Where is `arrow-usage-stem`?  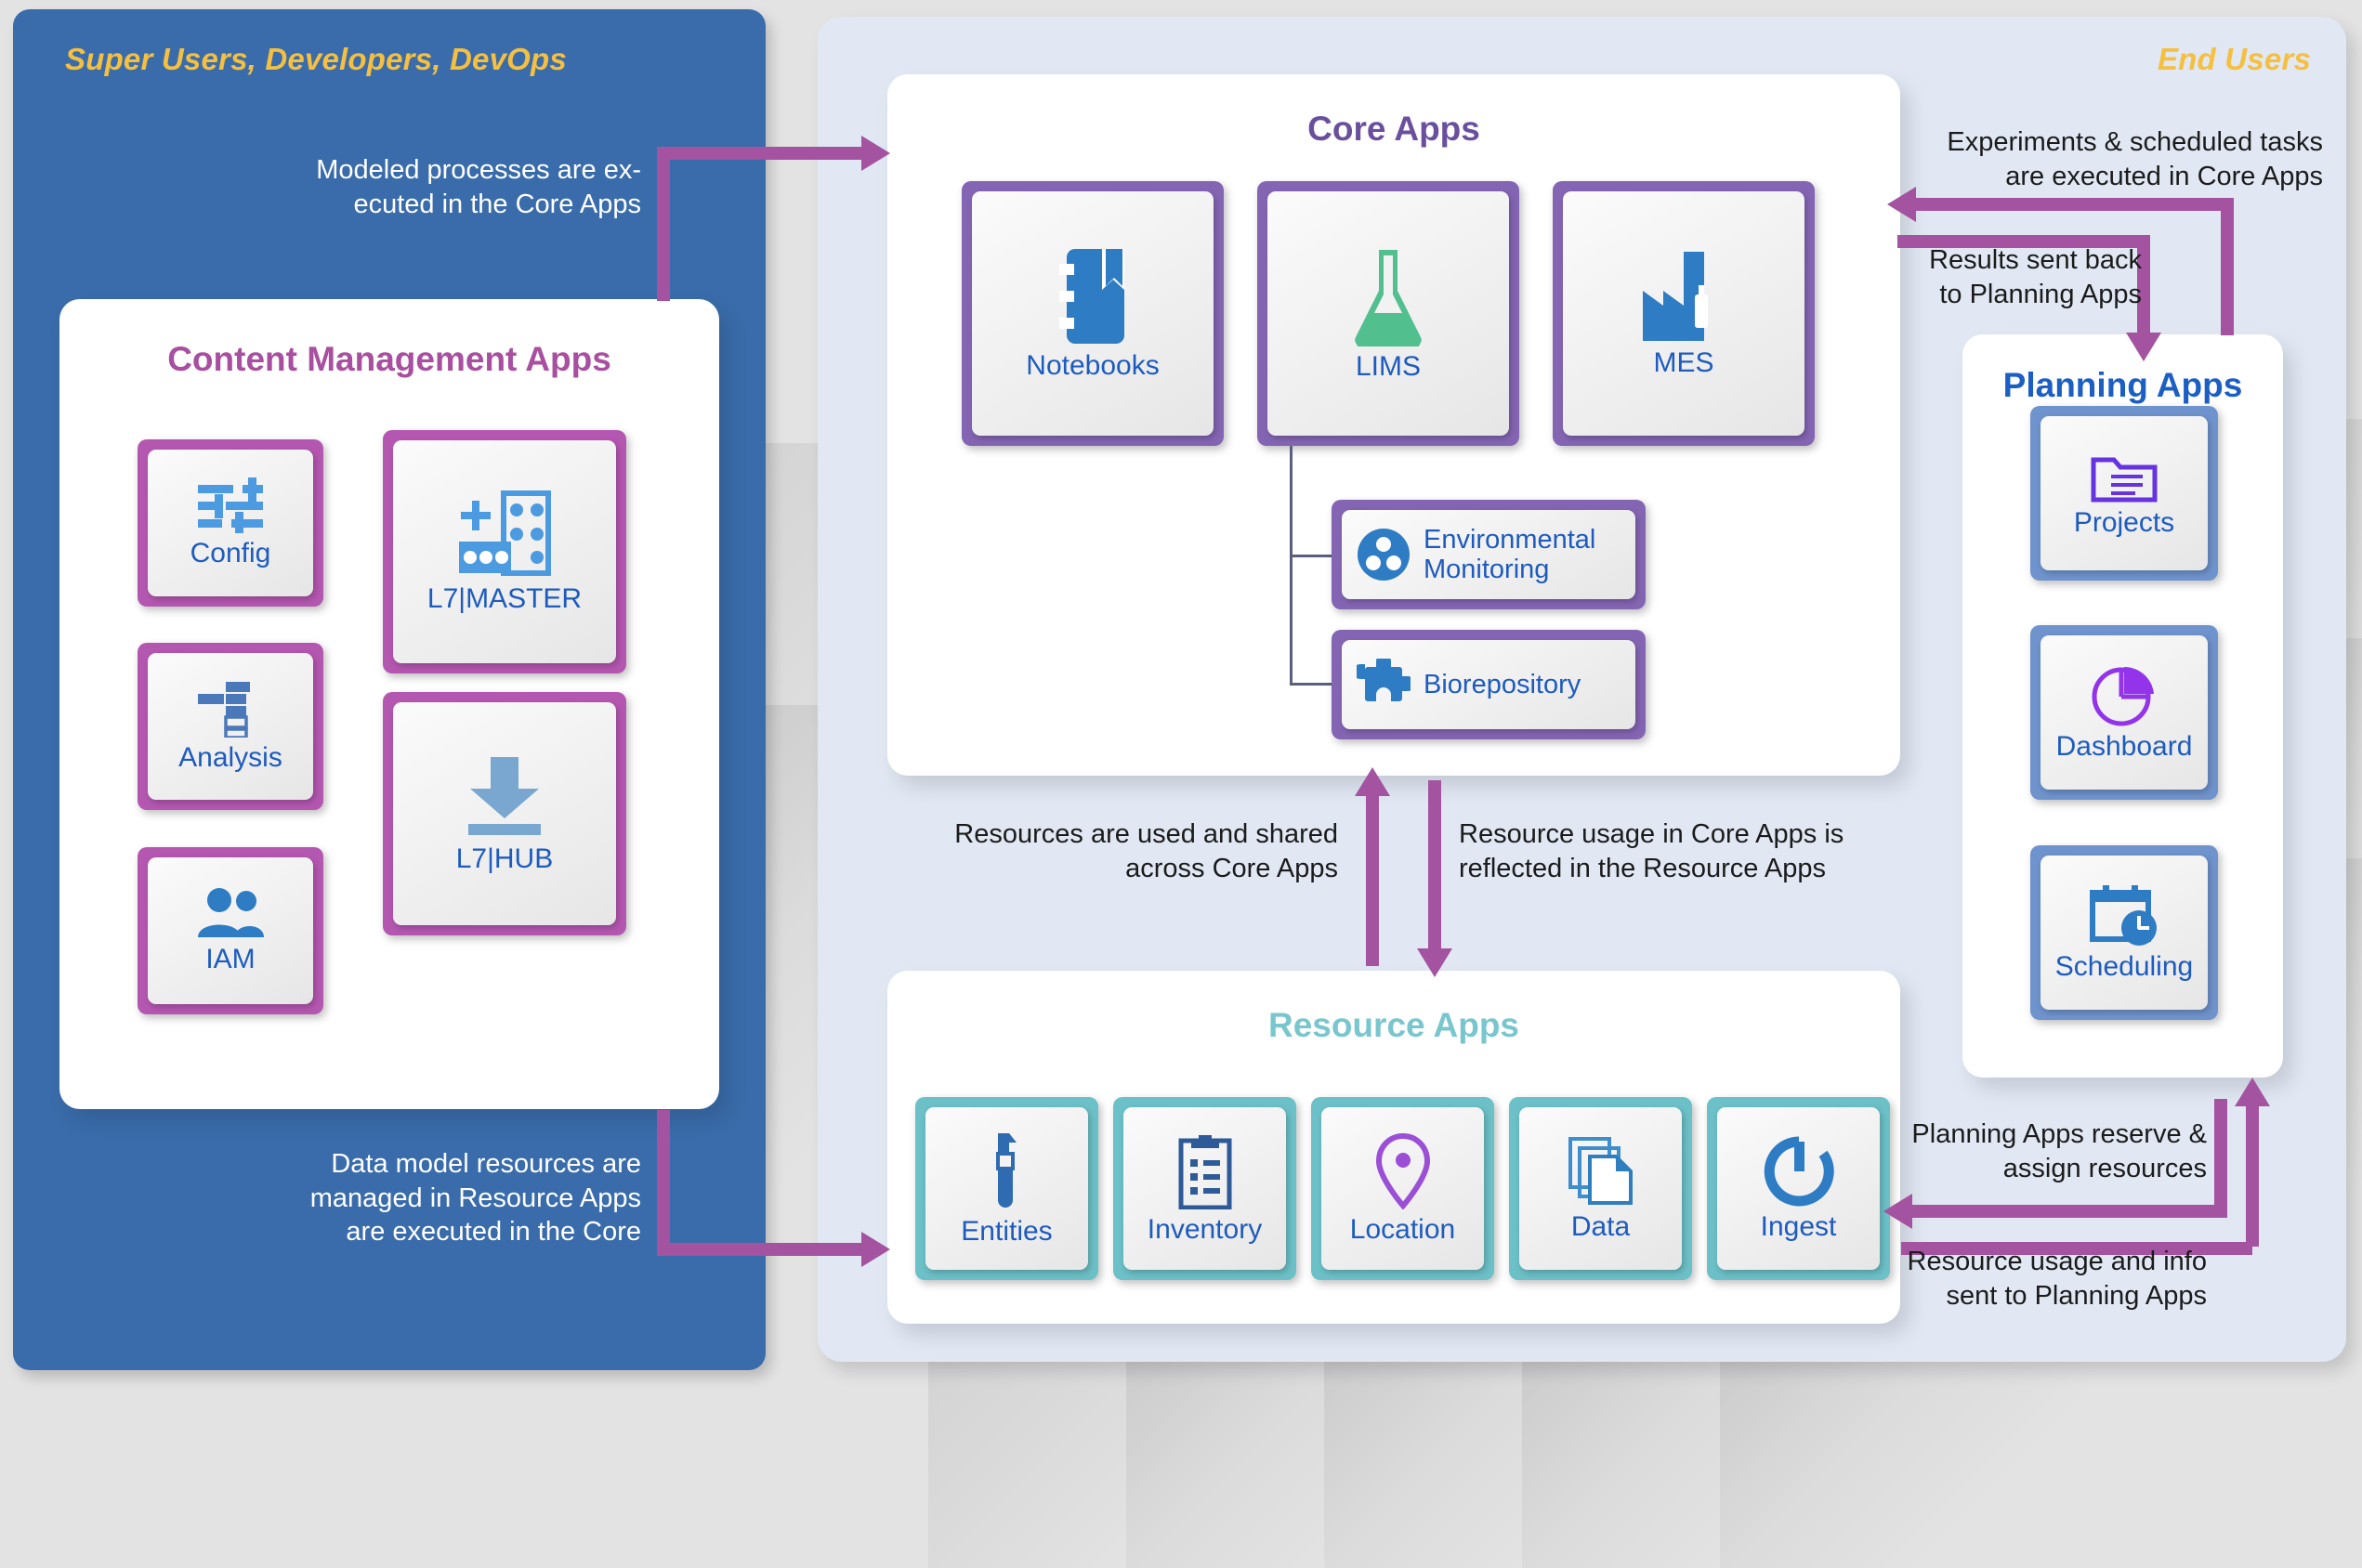 arrow-usage-stem is located at coordinates (2252, 1176).